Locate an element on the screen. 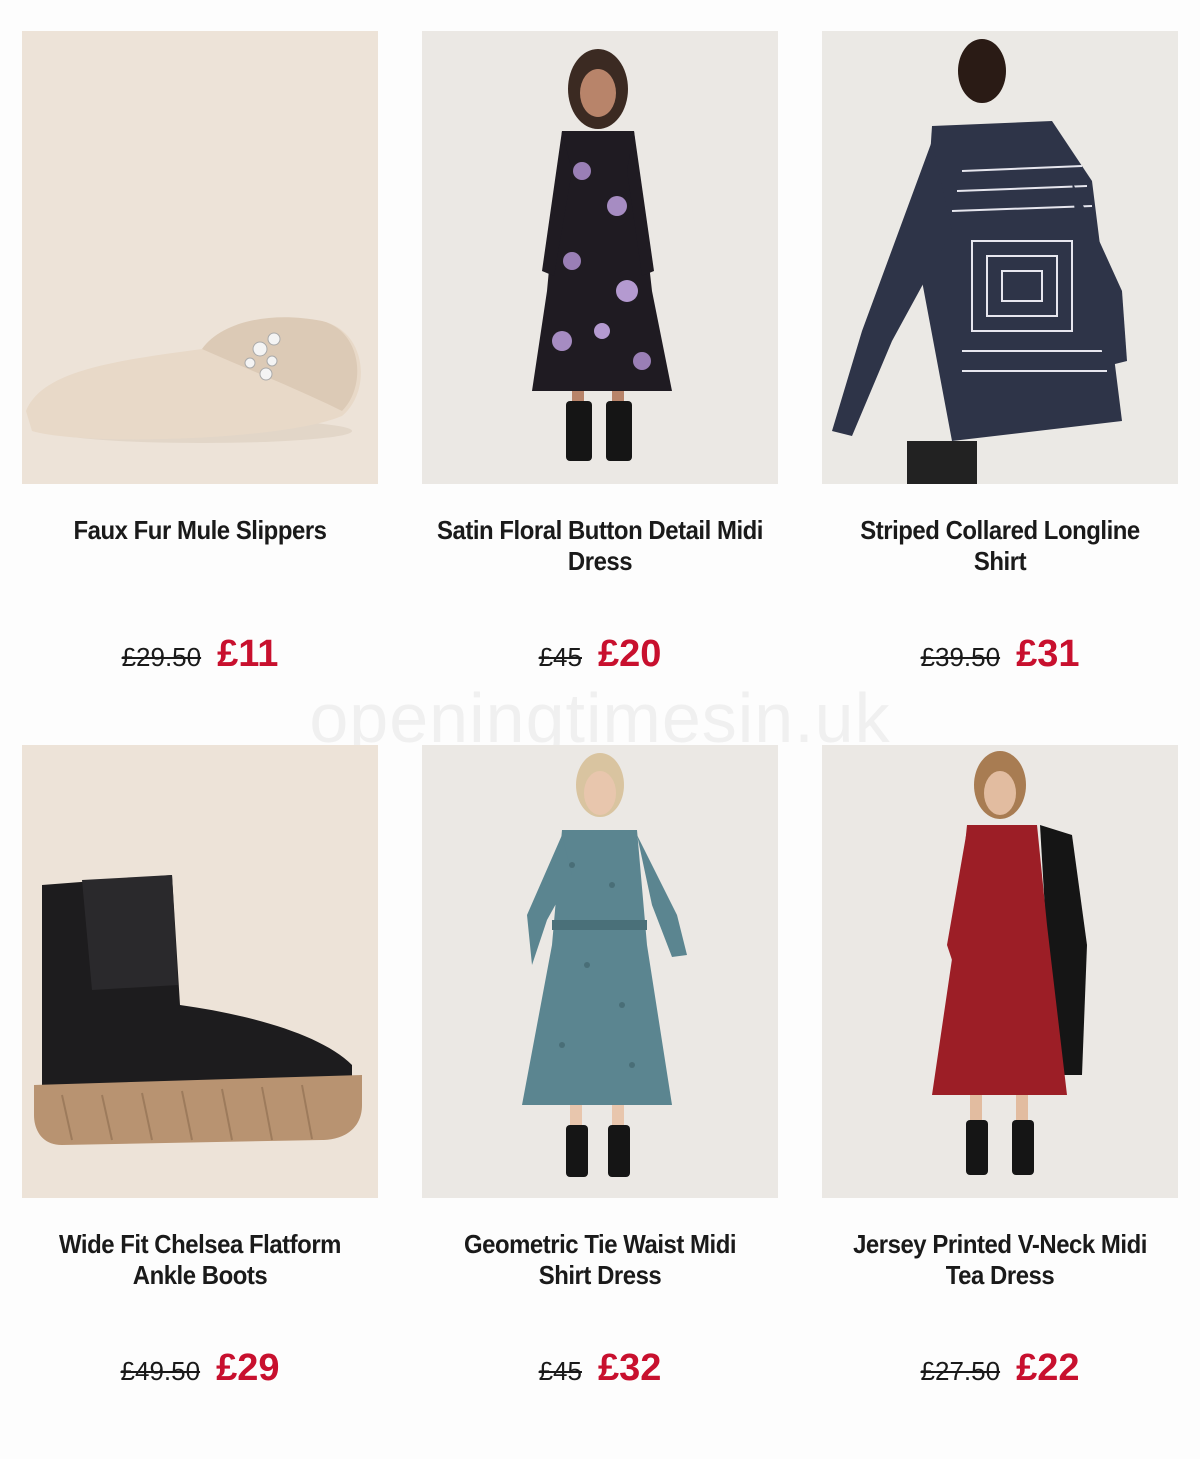  price-row: £49.50 £29 is located at coordinates (200, 1368).